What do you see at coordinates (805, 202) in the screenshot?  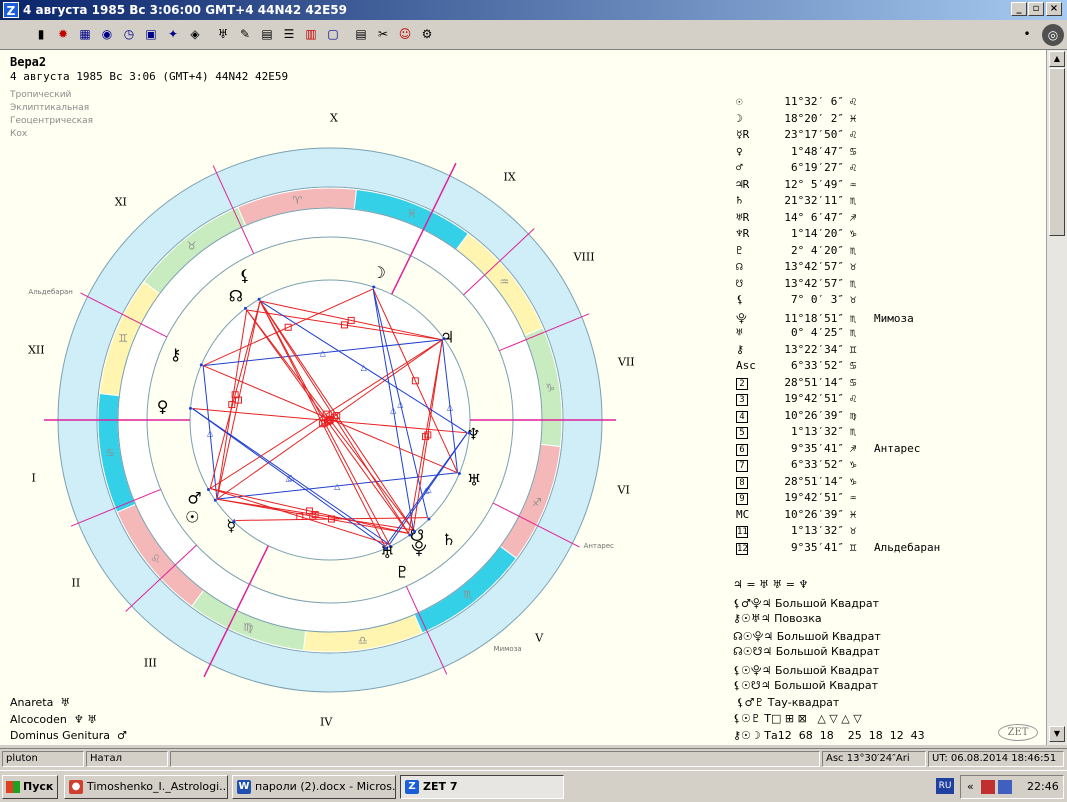 I see `position-row: ♄ 21°32′11″ ♏` at bounding box center [805, 202].